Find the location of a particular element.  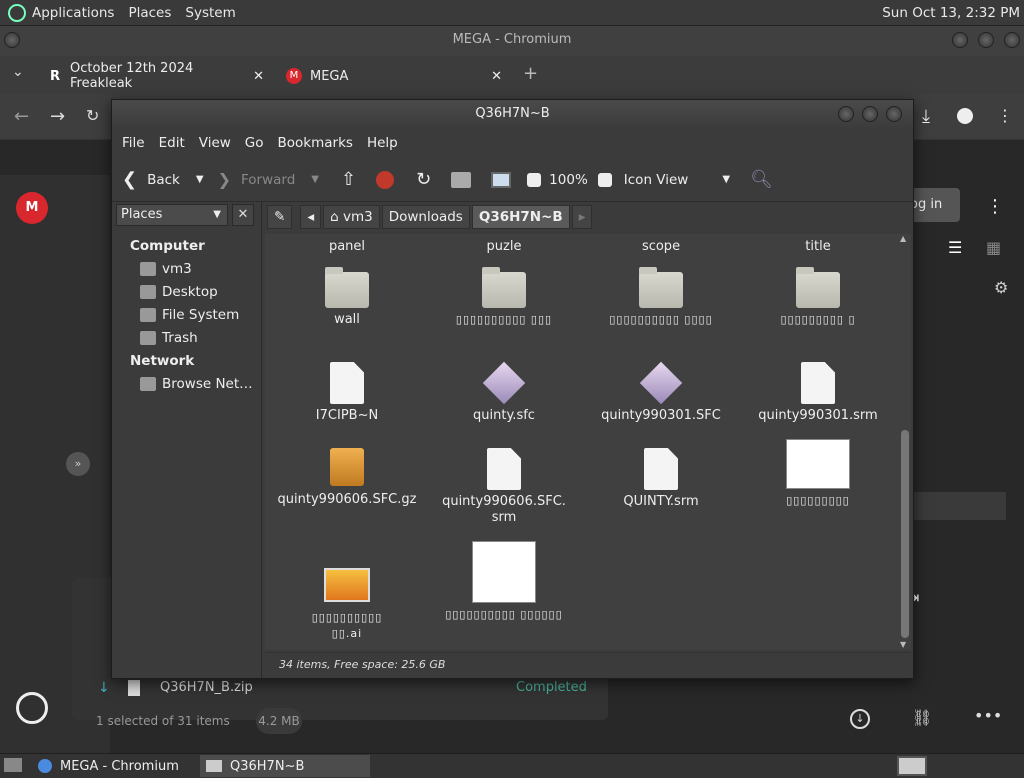

settings-gear-icon: ⚙ is located at coordinates (1001, 287).